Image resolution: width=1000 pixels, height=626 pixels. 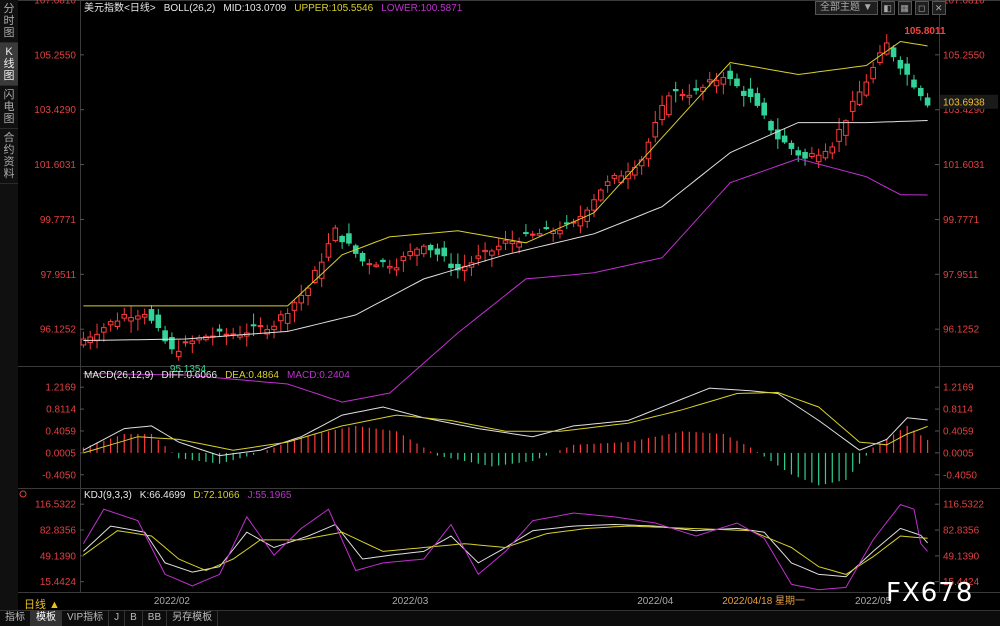 I want to click on price-left-tick: 107.0810, so click(x=55, y=3).